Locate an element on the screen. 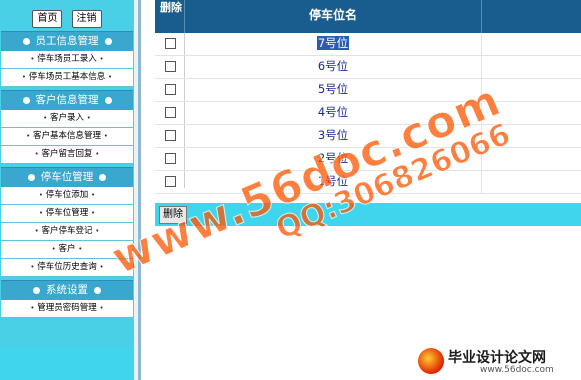  sidebar-item-label: 停车场员工基本信息 is located at coordinates (67, 77).